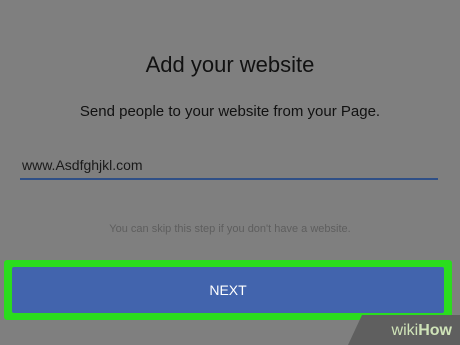 The height and width of the screenshot is (345, 460). I want to click on wikihow-watermark: wikiHow, so click(422, 331).